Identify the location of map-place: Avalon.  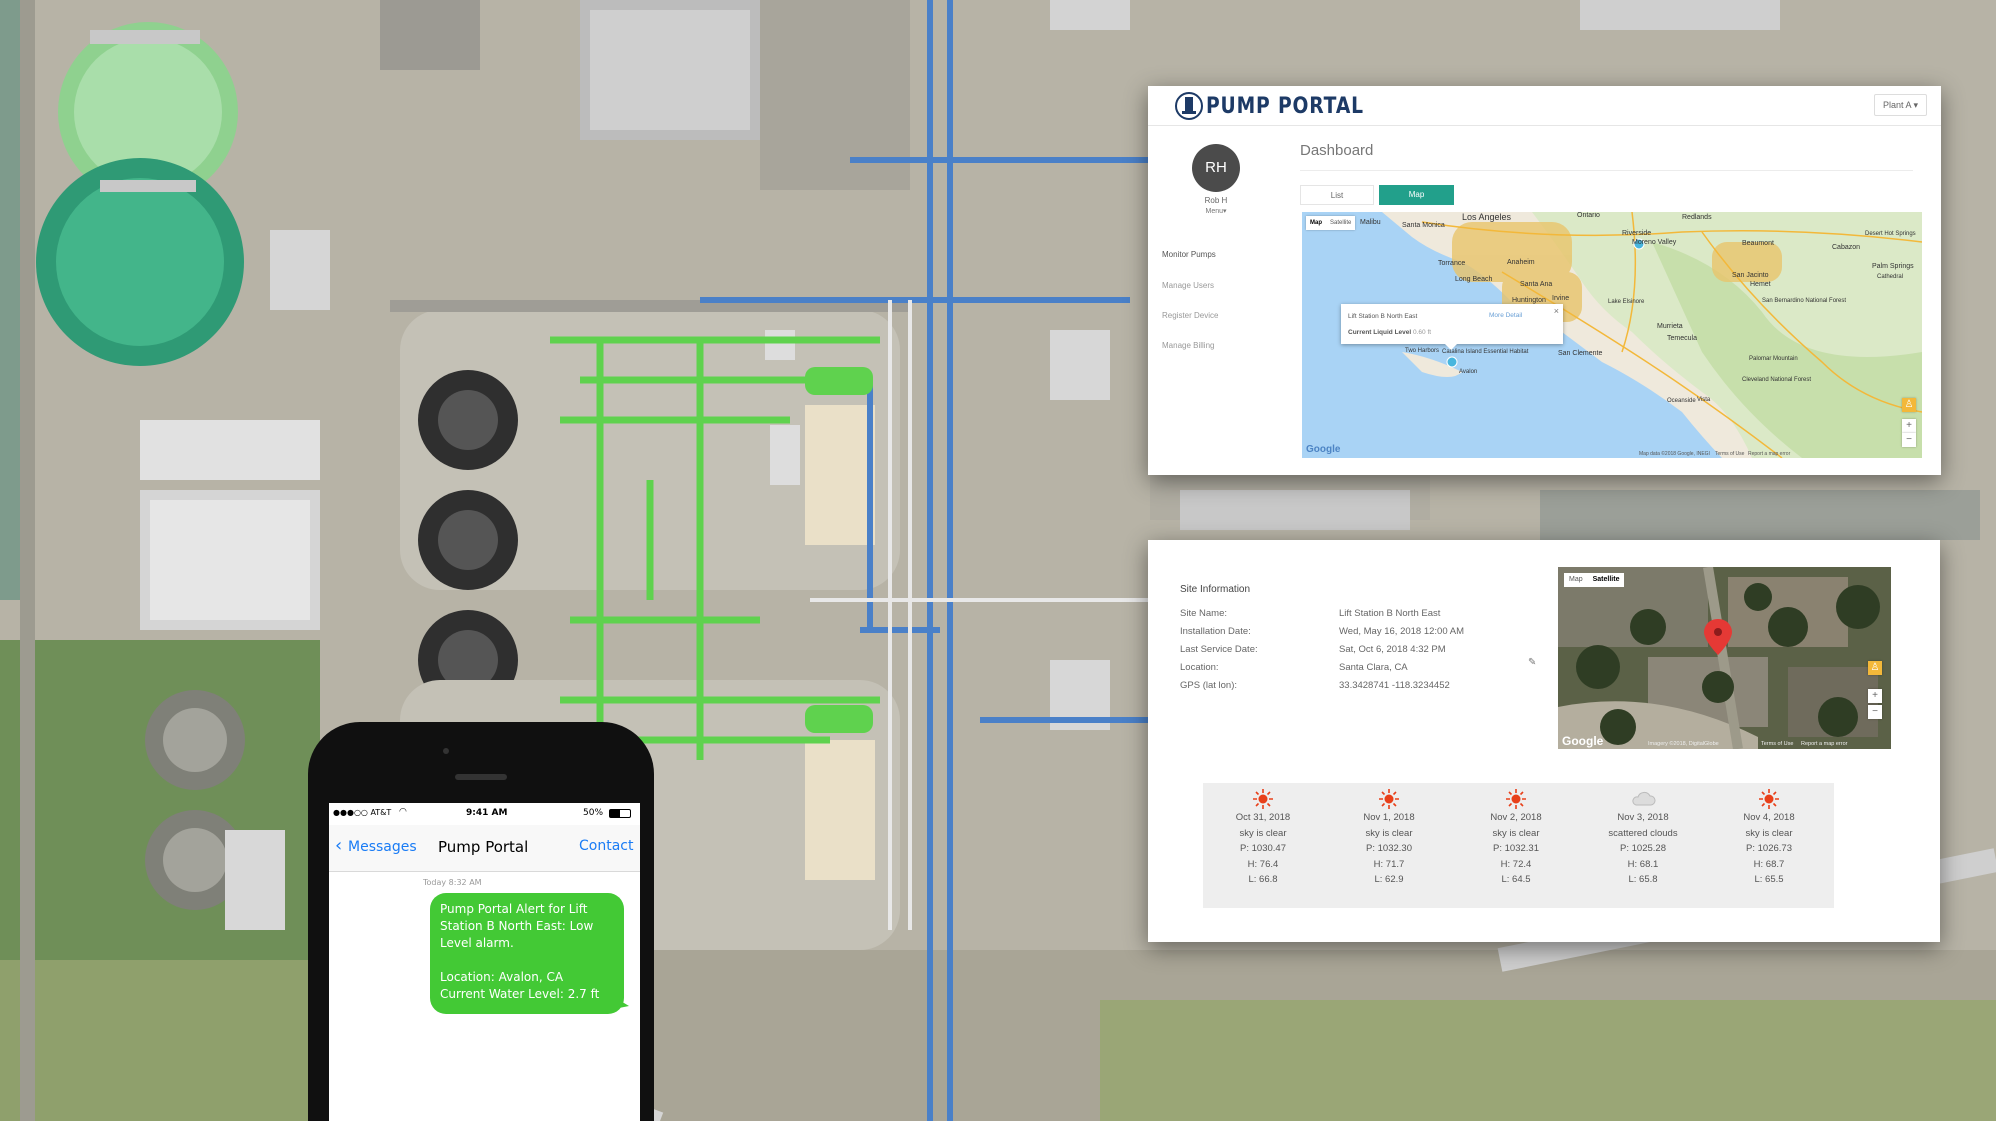
(1468, 372).